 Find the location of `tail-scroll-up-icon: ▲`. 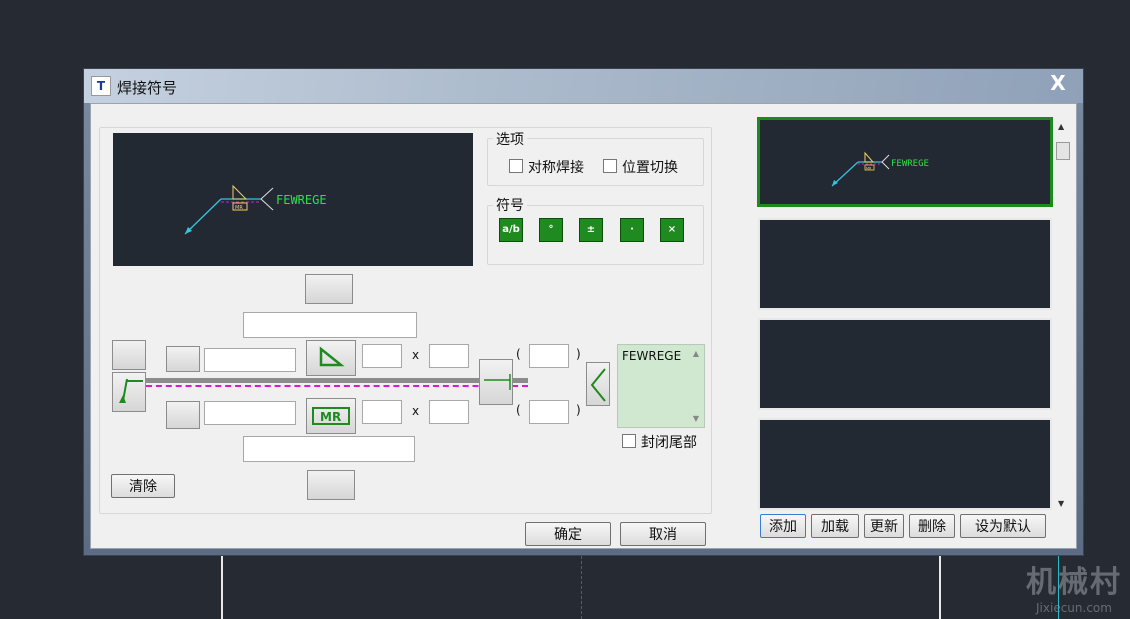

tail-scroll-up-icon: ▲ is located at coordinates (696, 353).